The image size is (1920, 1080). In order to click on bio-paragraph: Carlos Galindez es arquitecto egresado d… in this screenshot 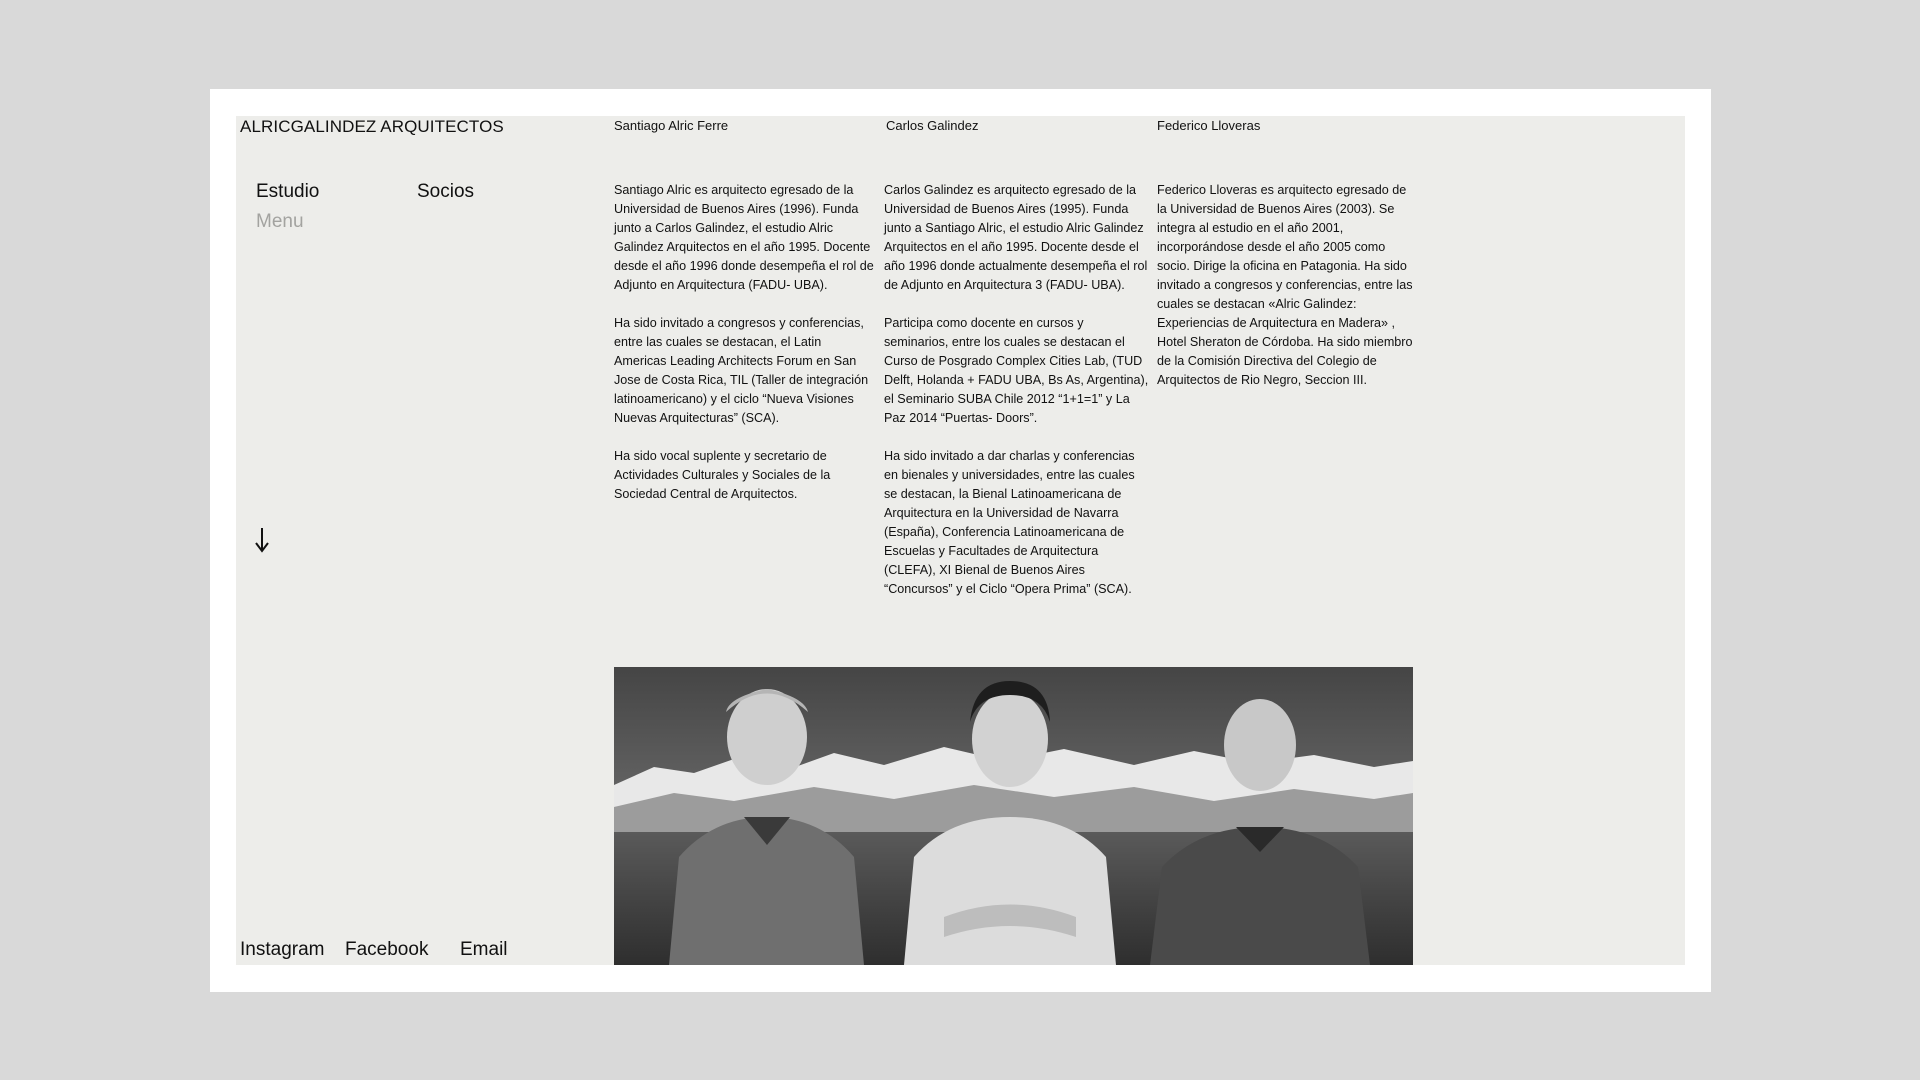, I will do `click(1016, 237)`.